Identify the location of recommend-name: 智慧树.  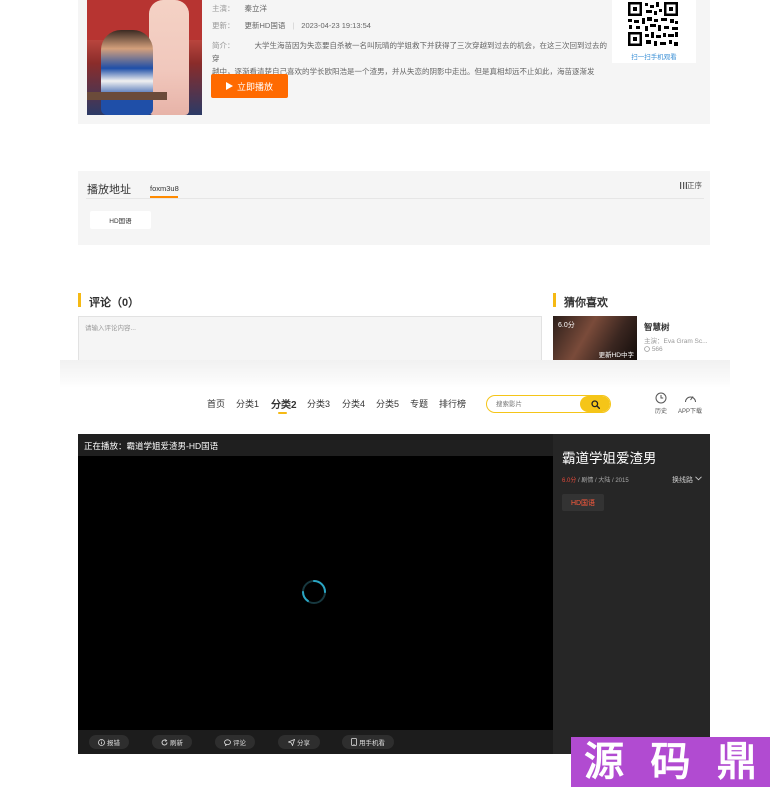
(657, 327).